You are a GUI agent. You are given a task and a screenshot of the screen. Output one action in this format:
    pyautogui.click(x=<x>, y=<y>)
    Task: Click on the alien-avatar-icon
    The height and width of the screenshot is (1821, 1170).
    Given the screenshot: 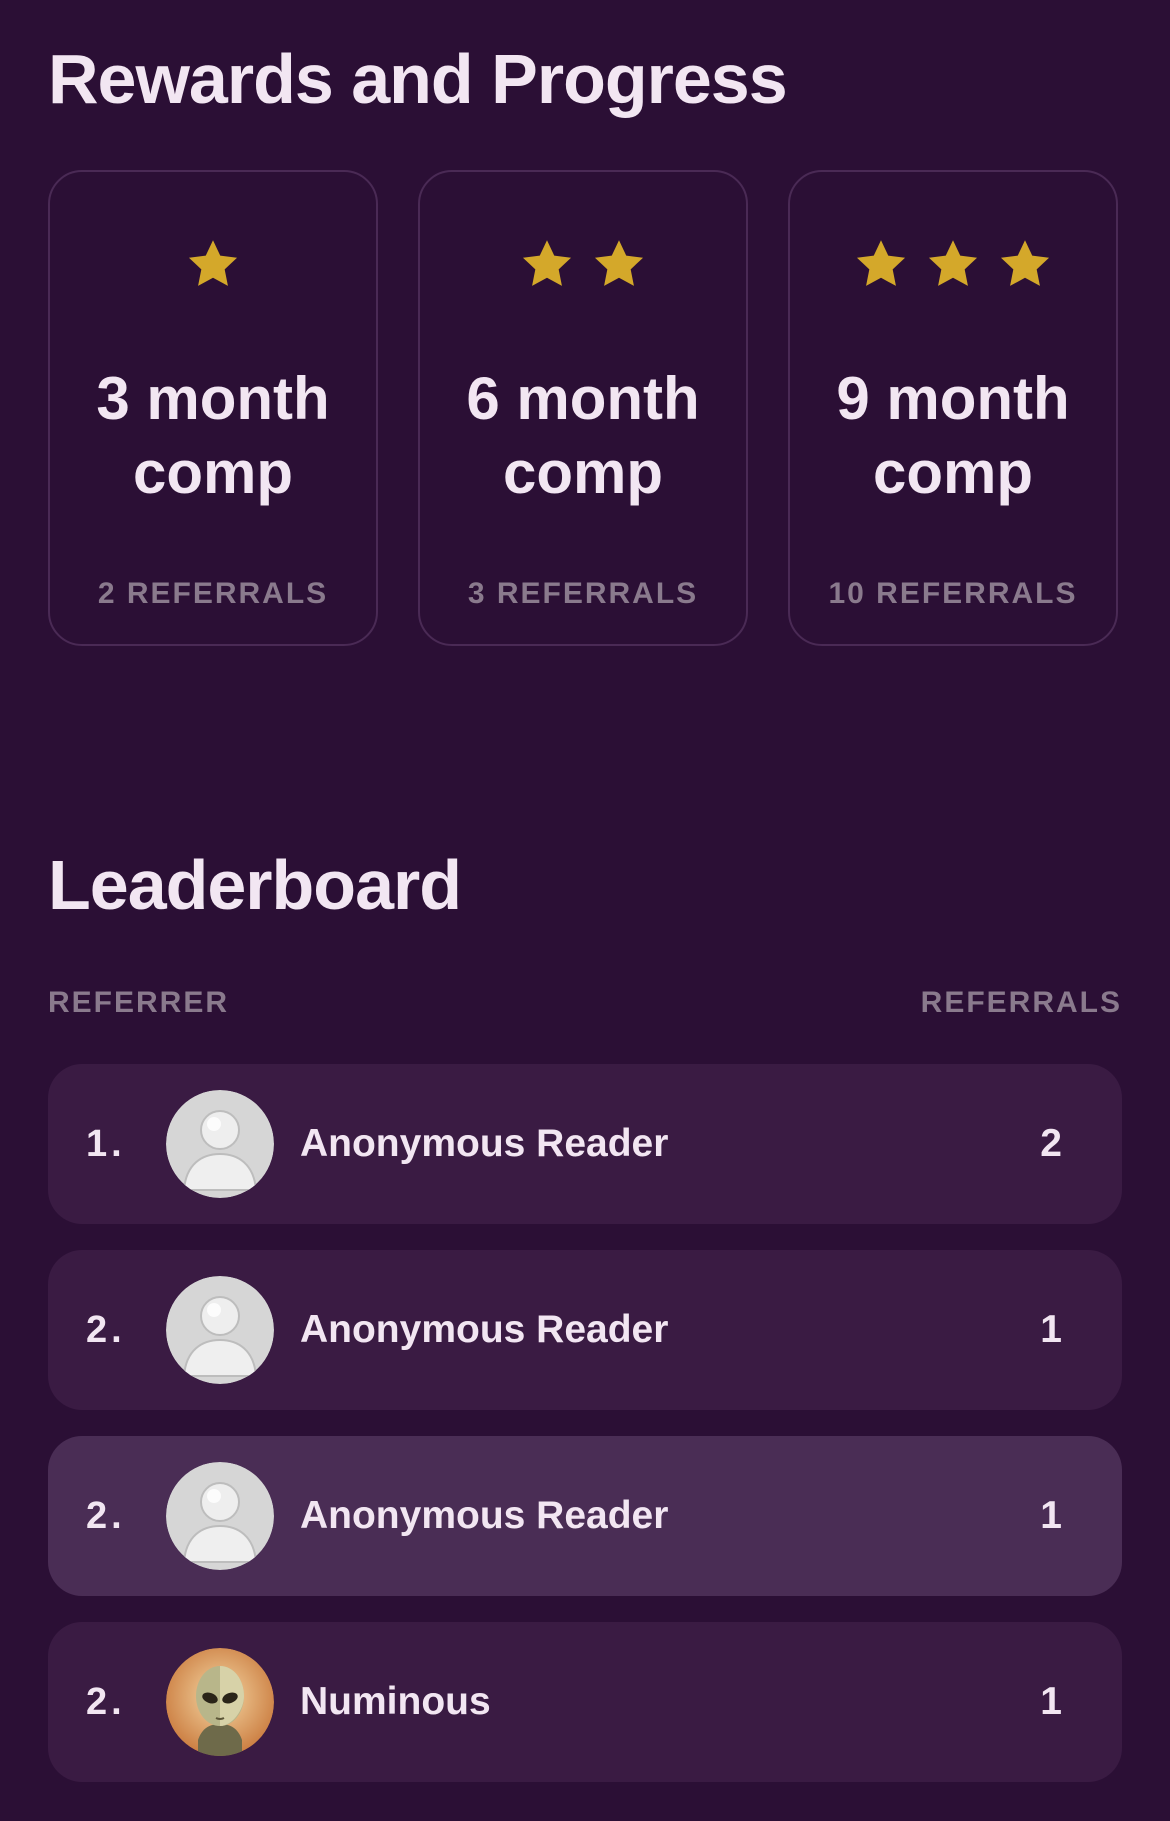 What is the action you would take?
    pyautogui.click(x=220, y=1702)
    